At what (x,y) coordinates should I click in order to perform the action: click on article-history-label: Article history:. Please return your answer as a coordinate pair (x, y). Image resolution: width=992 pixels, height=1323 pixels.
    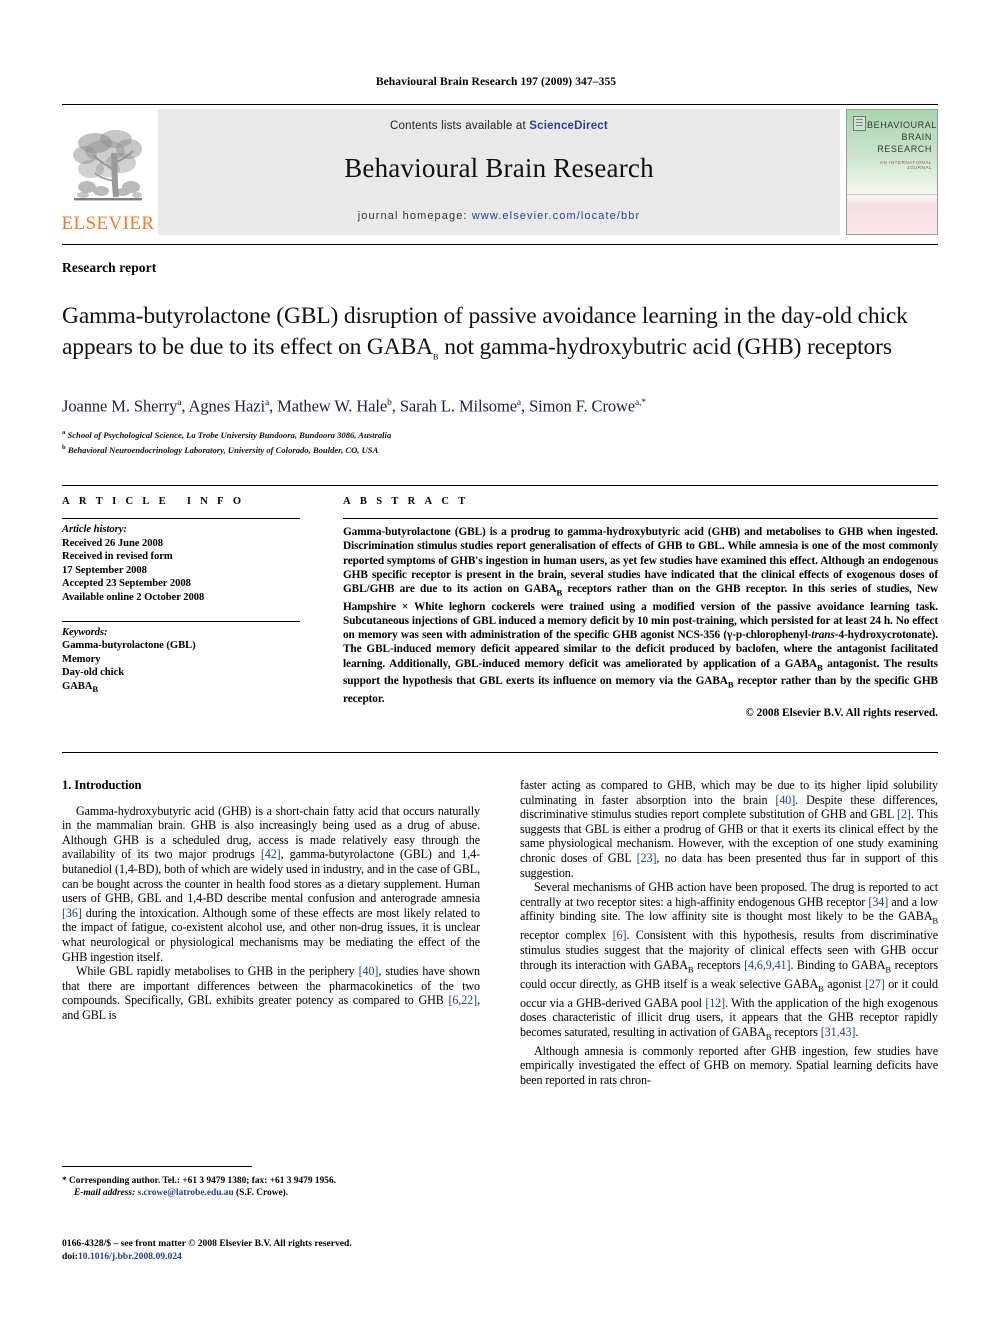
    Looking at the image, I should click on (94, 529).